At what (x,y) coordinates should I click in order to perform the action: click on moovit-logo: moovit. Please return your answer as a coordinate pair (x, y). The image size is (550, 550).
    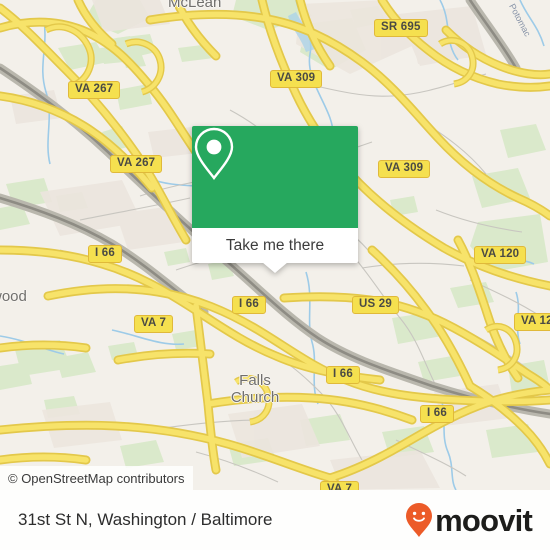
    Looking at the image, I should click on (469, 520).